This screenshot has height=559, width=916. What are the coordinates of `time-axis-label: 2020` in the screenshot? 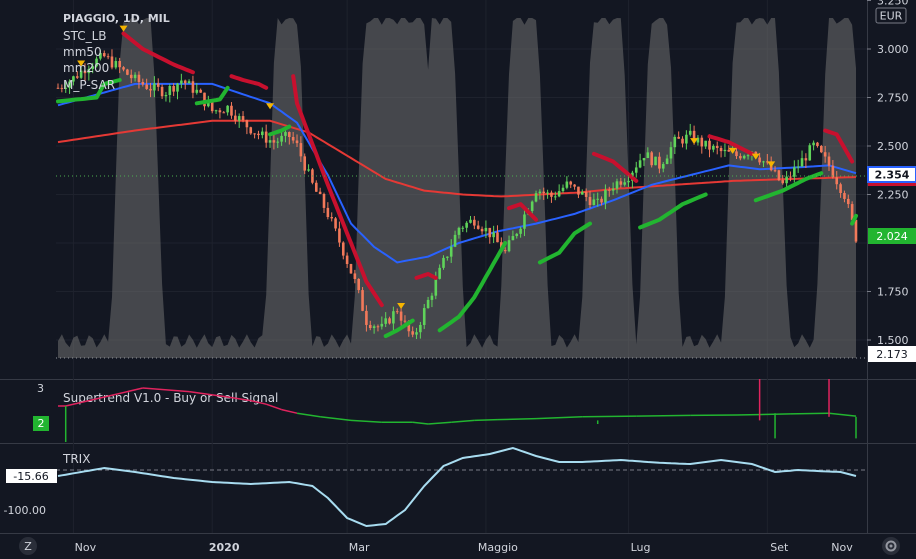 It's located at (224, 547).